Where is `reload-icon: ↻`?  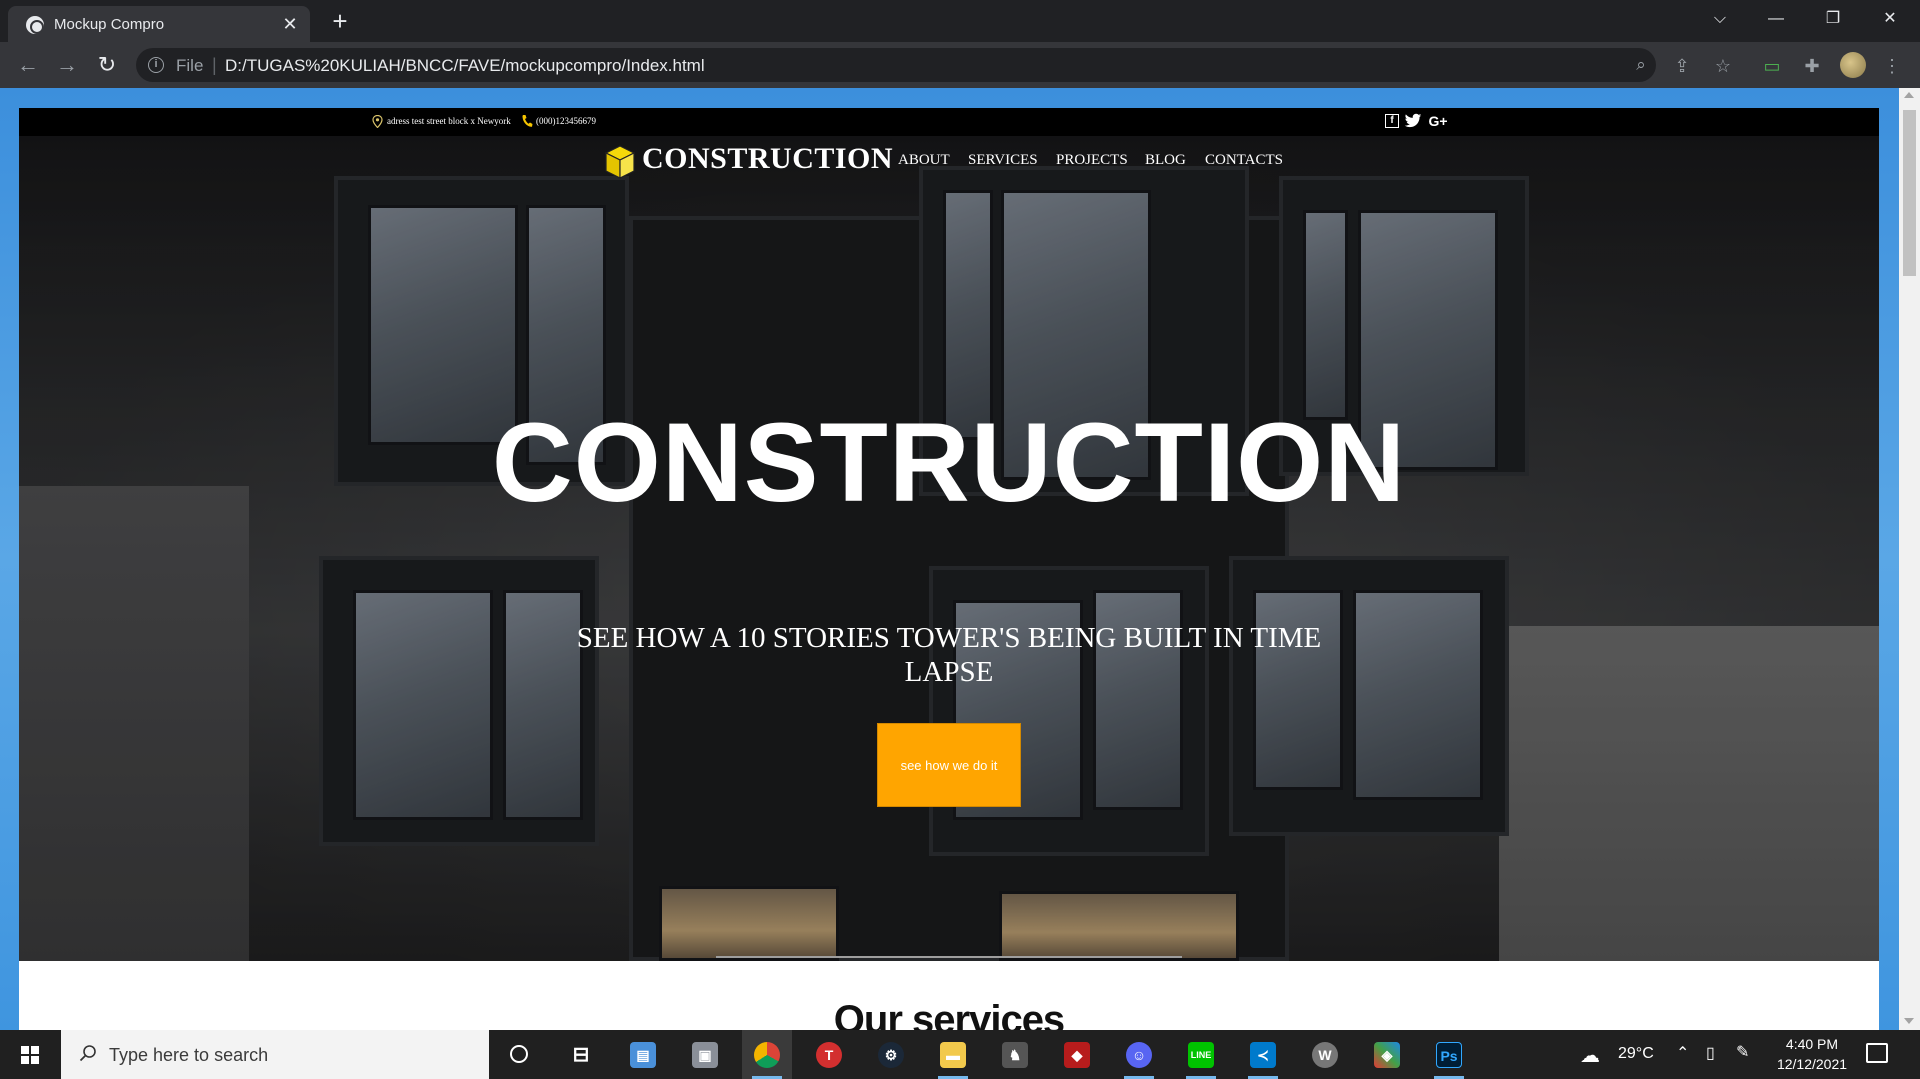 reload-icon: ↻ is located at coordinates (107, 66).